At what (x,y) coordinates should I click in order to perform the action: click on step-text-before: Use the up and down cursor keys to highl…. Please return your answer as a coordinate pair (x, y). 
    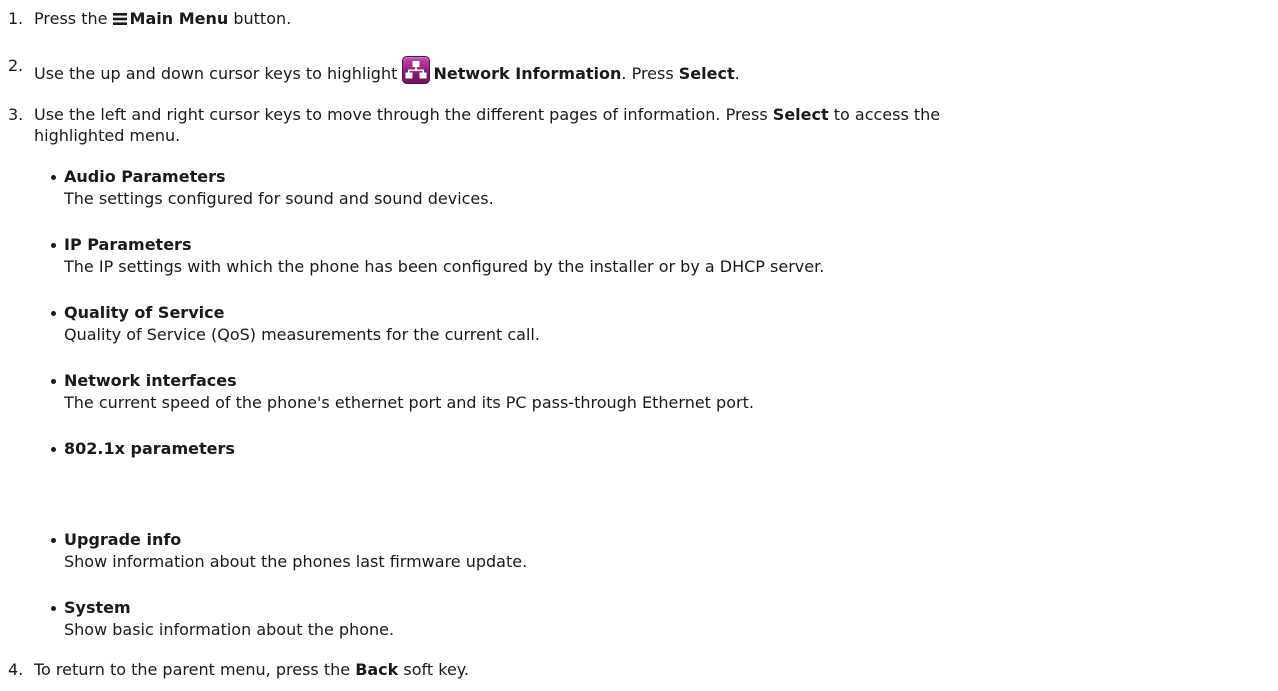
    Looking at the image, I should click on (216, 73).